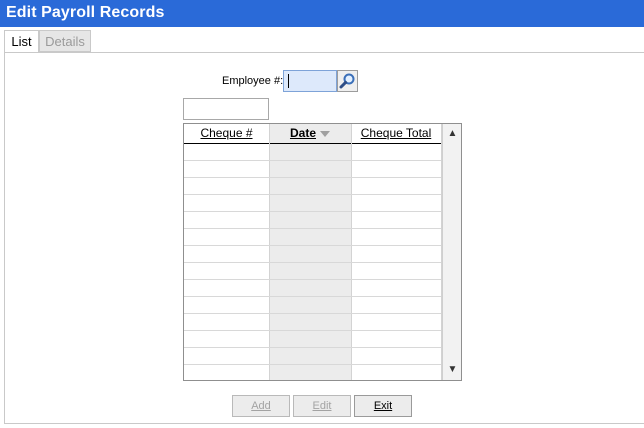 The height and width of the screenshot is (428, 644). Describe the element at coordinates (396, 133) in the screenshot. I see `column-header-cheque-total: Cheque Total` at that location.